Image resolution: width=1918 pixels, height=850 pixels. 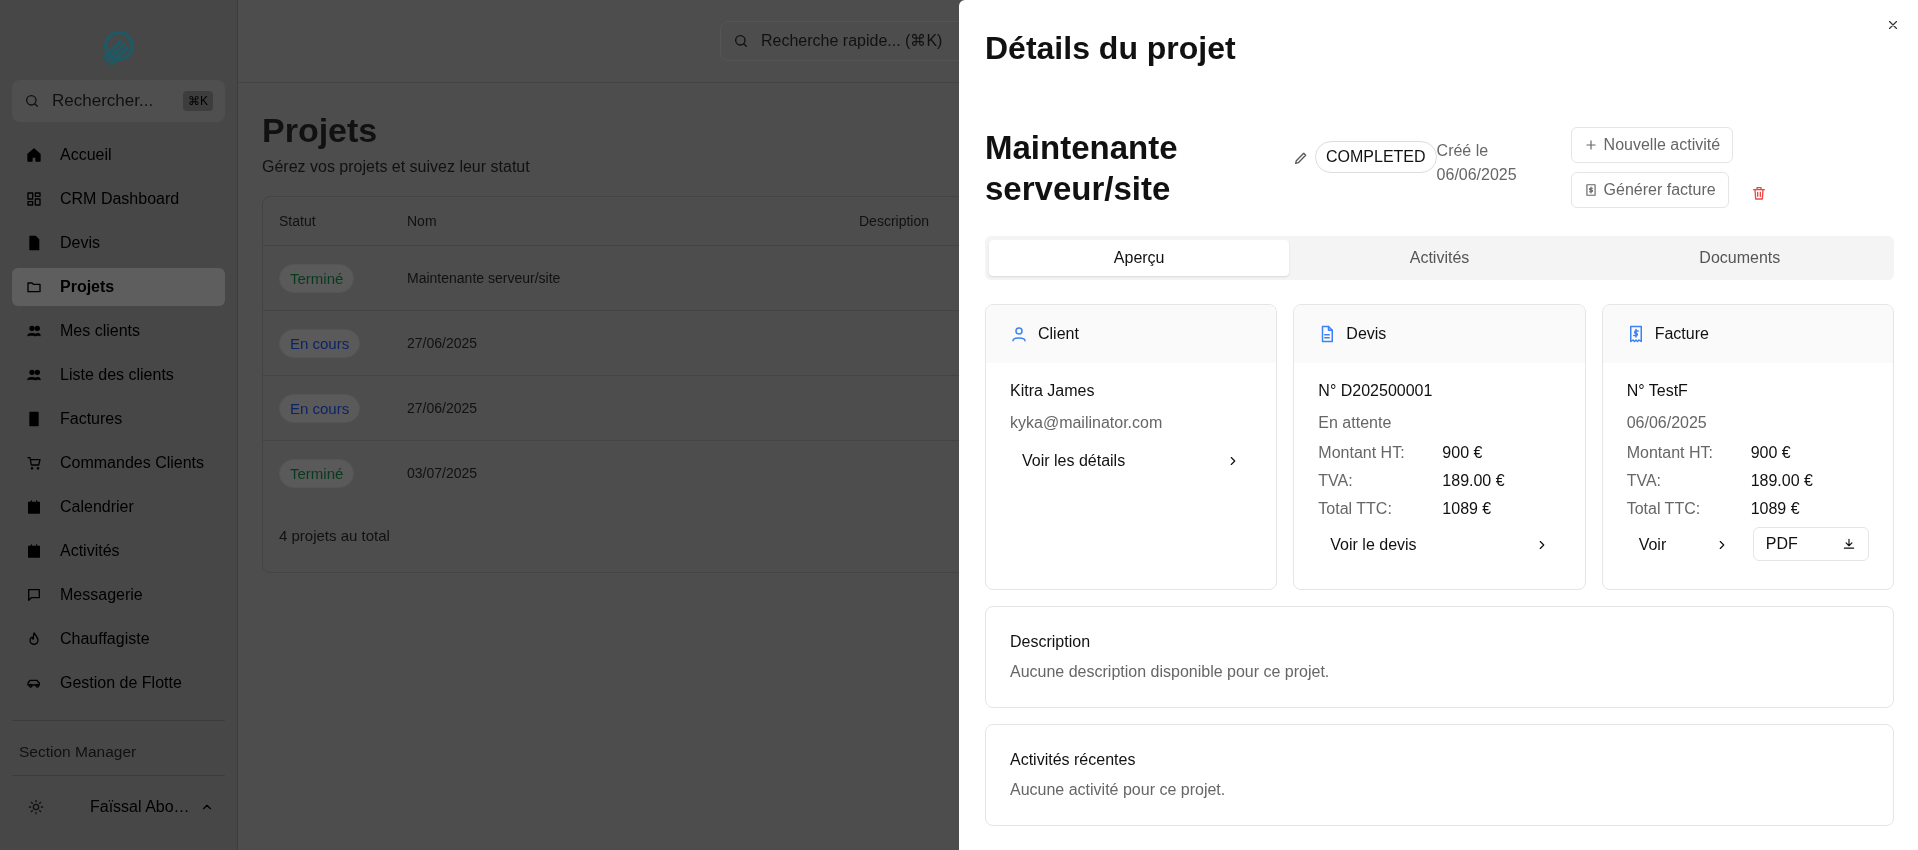 I want to click on page-title: Projets, so click(x=320, y=130).